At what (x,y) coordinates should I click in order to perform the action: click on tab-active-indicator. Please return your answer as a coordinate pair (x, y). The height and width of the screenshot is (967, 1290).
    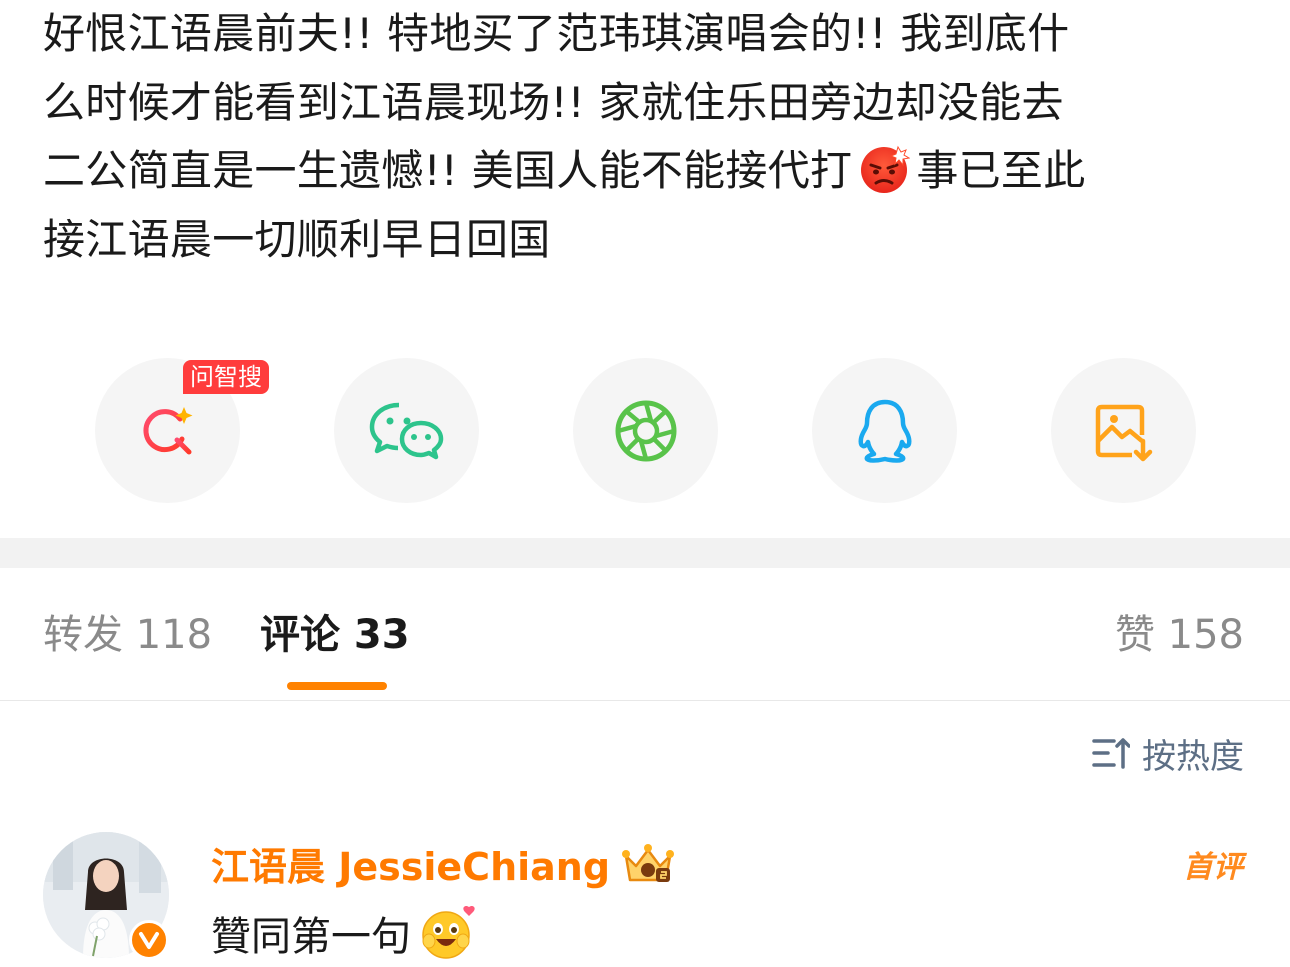
    Looking at the image, I should click on (337, 686).